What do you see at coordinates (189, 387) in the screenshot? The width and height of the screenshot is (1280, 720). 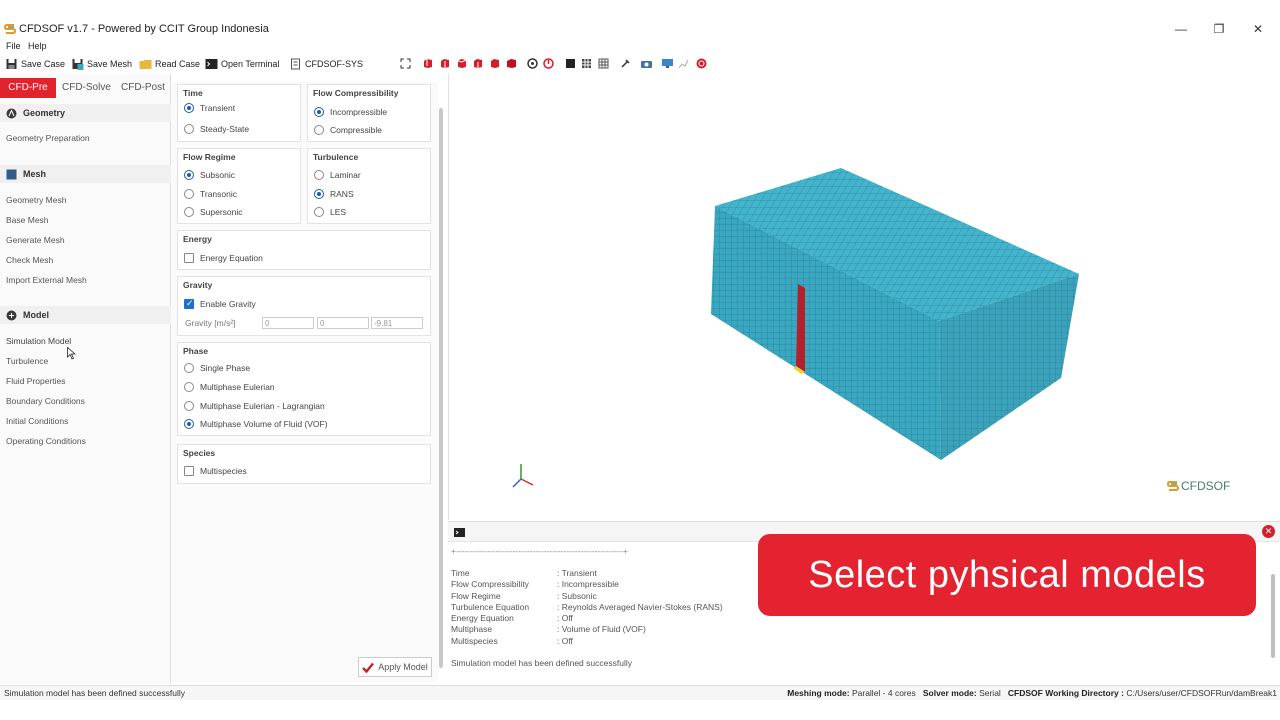 I see `radio-multiphase-eulerian` at bounding box center [189, 387].